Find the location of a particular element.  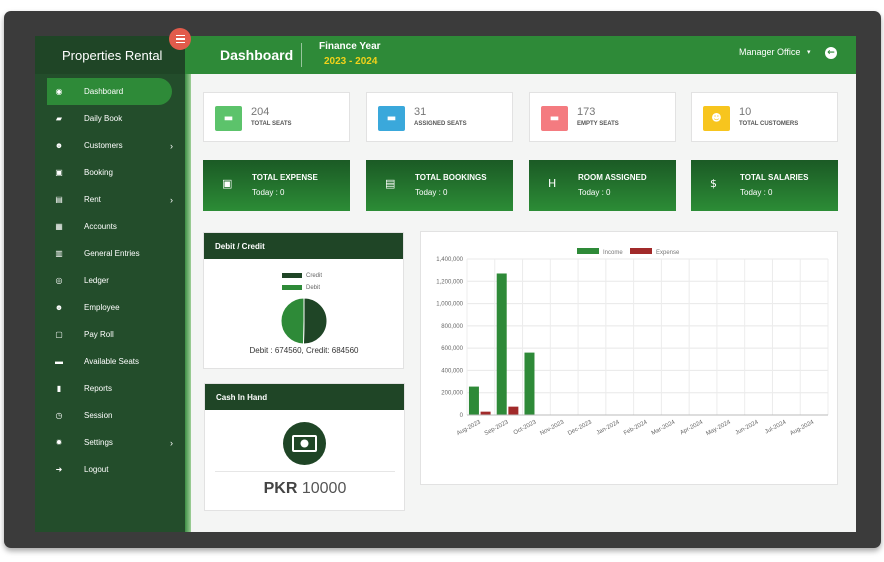

sidebar-item-customers: ☻ Customers › is located at coordinates (110, 145).